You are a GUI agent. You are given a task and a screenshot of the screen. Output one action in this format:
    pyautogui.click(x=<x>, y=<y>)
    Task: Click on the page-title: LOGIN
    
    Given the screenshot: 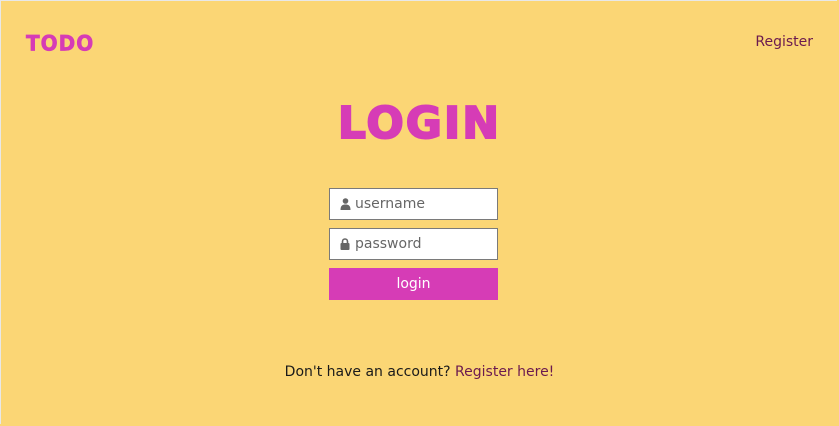 What is the action you would take?
    pyautogui.click(x=419, y=123)
    